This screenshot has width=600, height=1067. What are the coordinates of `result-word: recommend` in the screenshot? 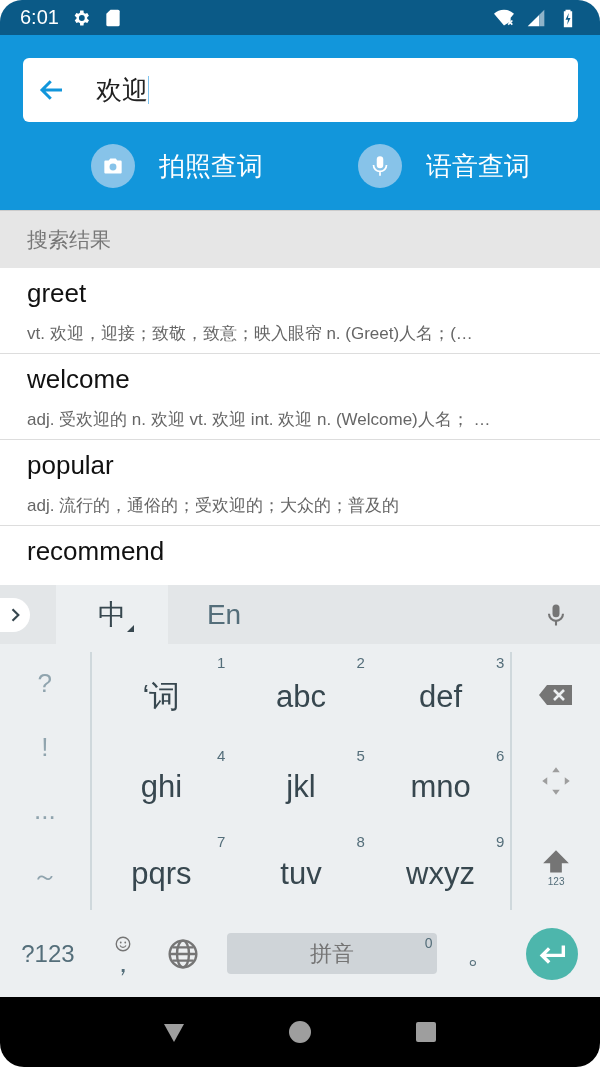 It's located at (300, 546).